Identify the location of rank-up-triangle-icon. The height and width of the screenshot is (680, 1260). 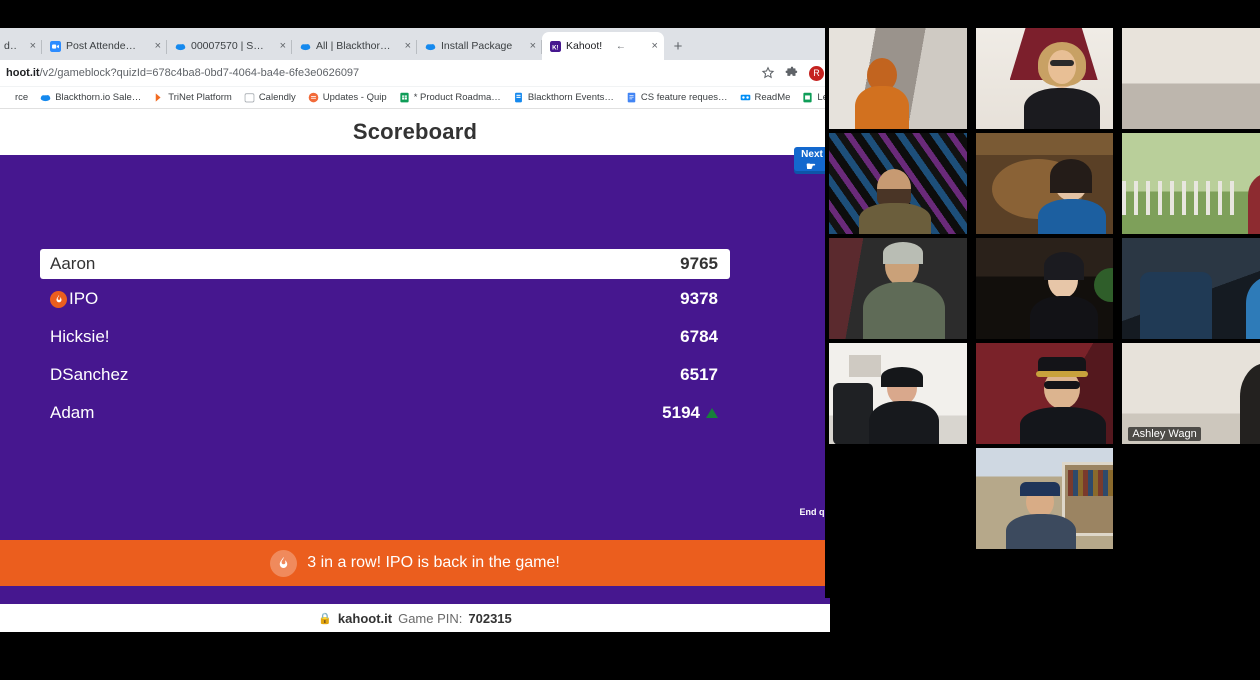
(712, 413).